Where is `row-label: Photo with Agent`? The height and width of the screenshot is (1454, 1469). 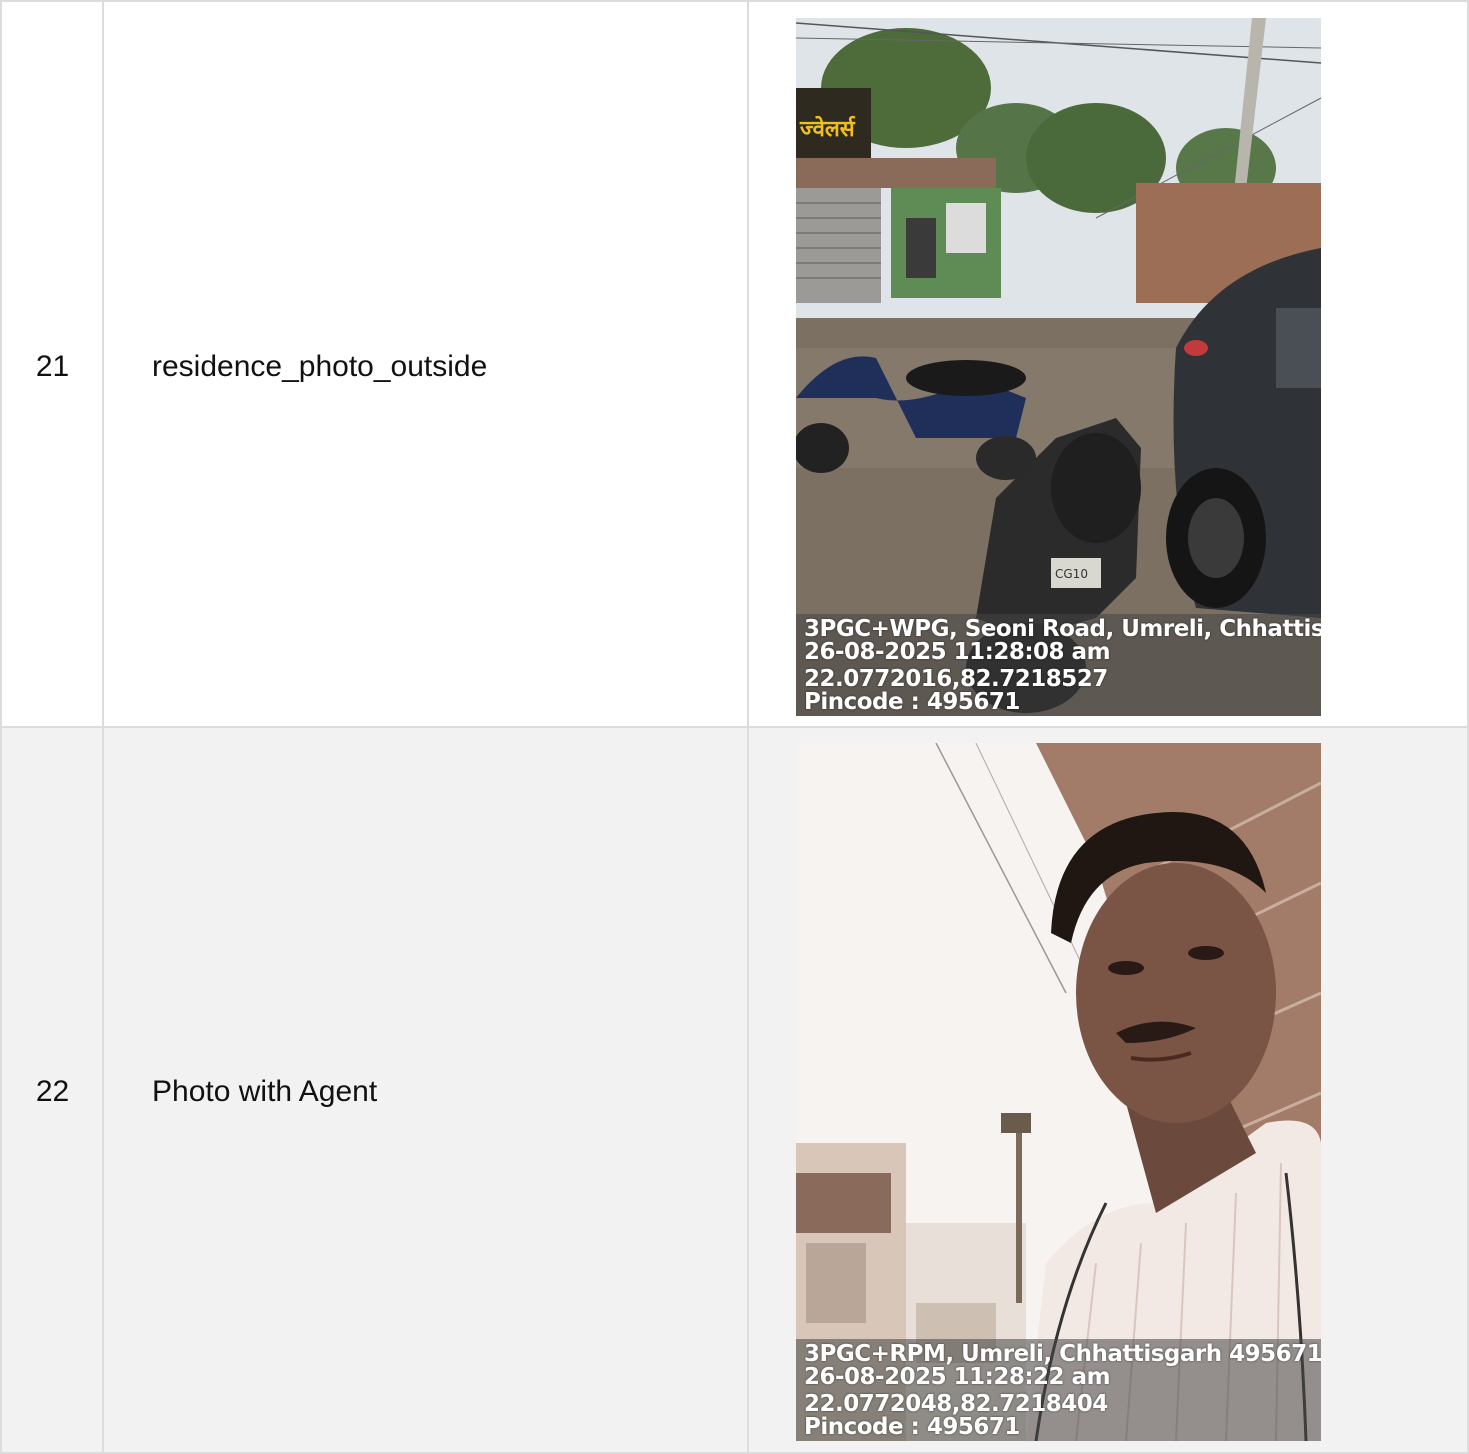 row-label: Photo with Agent is located at coordinates (265, 1091).